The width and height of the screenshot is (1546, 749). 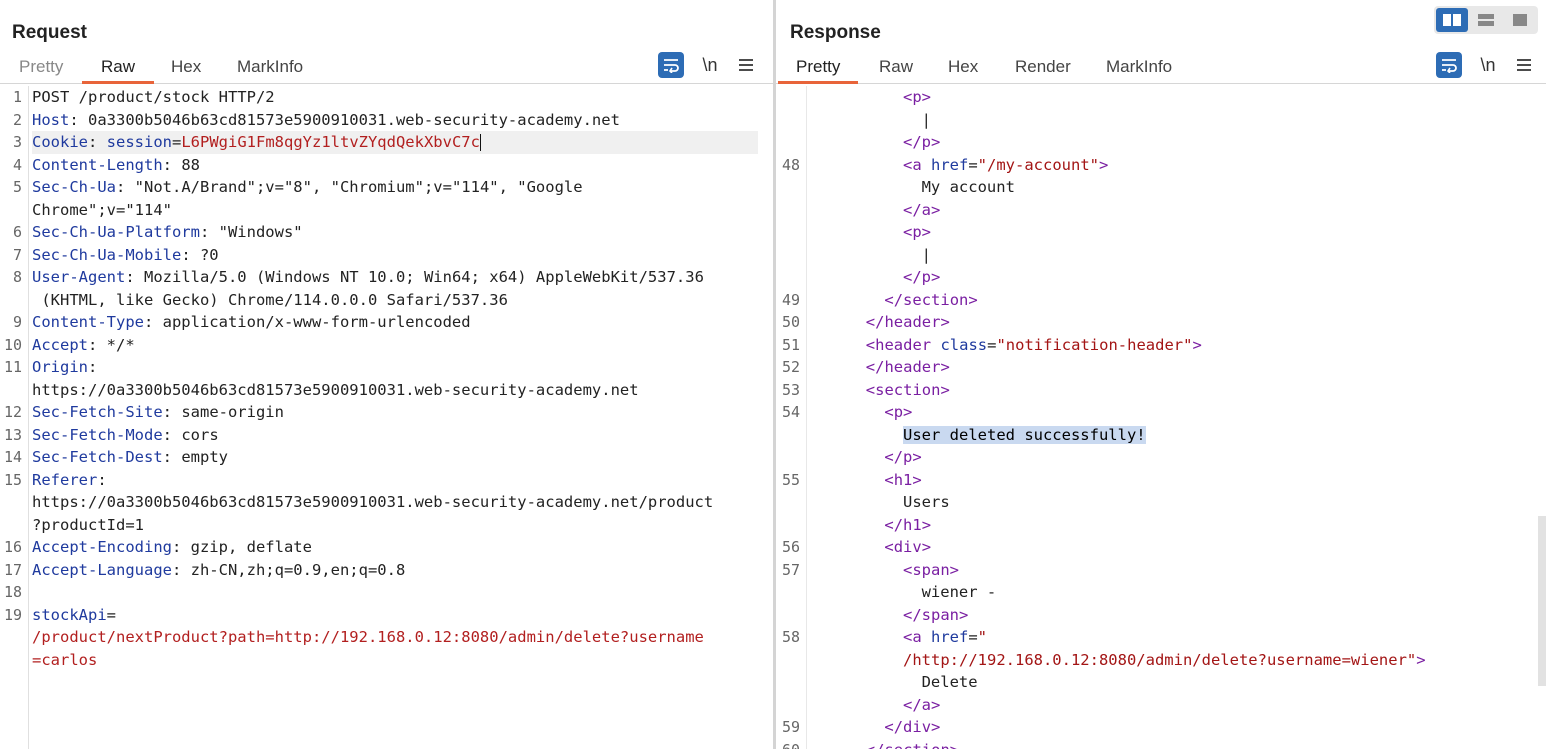 I want to click on code-token: </div>, so click(x=912, y=727).